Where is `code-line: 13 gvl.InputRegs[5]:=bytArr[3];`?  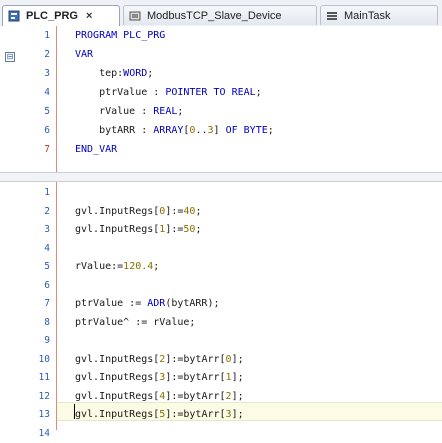
code-line: 13 gvl.InputRegs[5]:=bytArr[3]; is located at coordinates (221, 414).